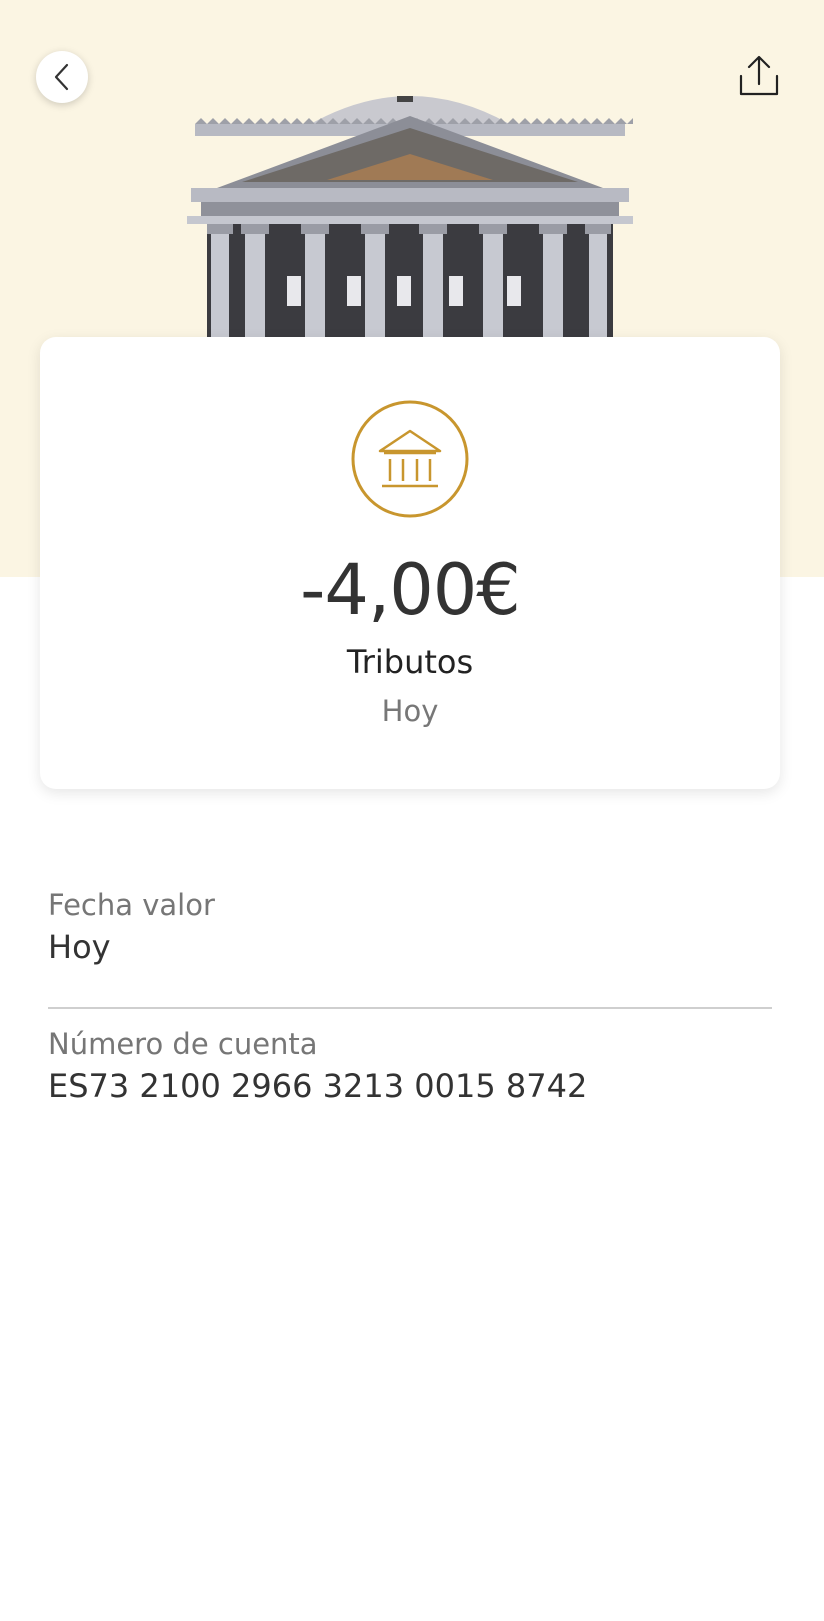 This screenshot has height=1621, width=824. Describe the element at coordinates (410, 217) in the screenshot. I see `bank-building-image` at that location.